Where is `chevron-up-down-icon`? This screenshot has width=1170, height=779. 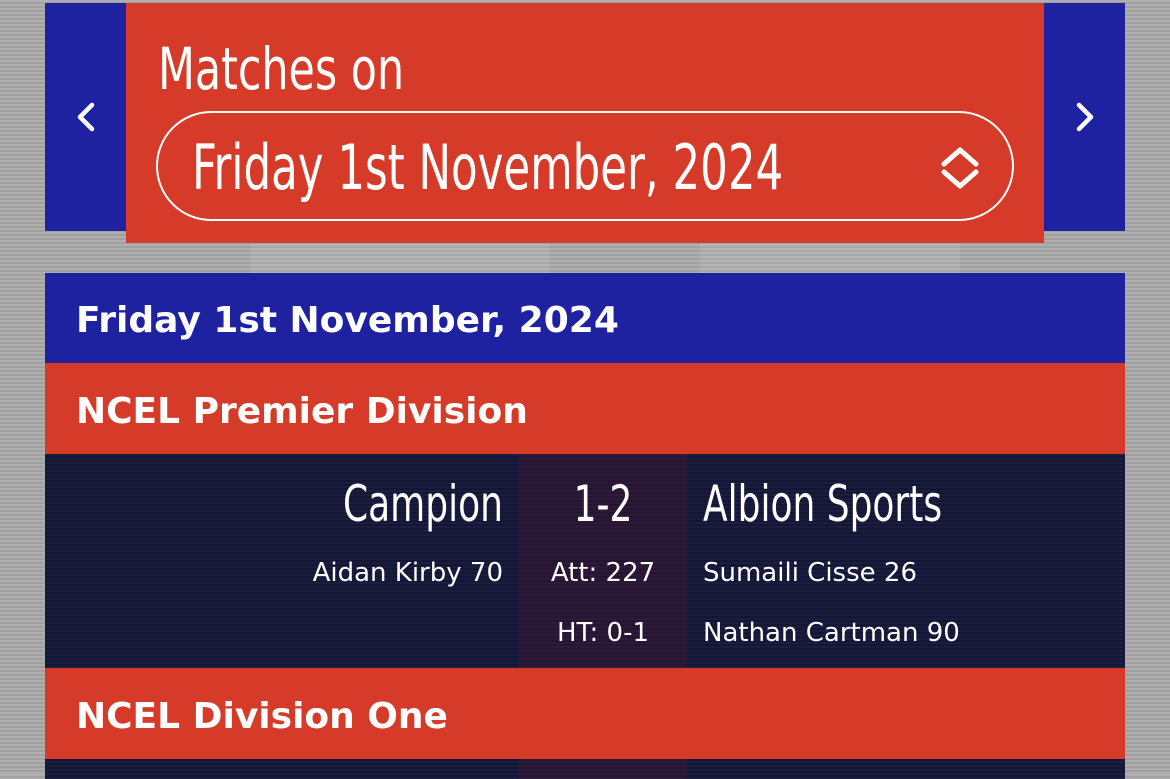 chevron-up-down-icon is located at coordinates (960, 168).